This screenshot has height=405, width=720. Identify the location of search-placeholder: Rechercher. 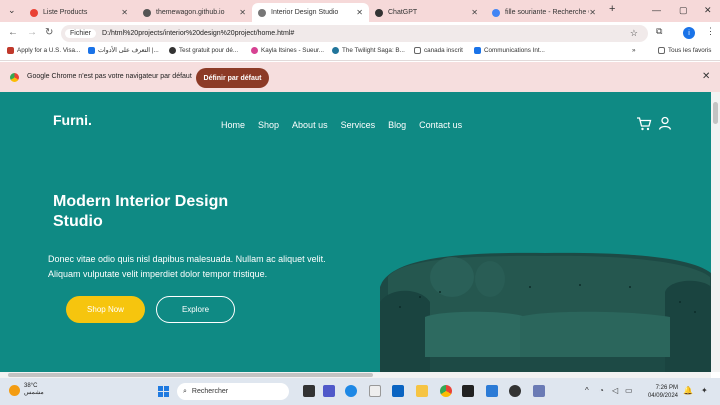
(210, 391).